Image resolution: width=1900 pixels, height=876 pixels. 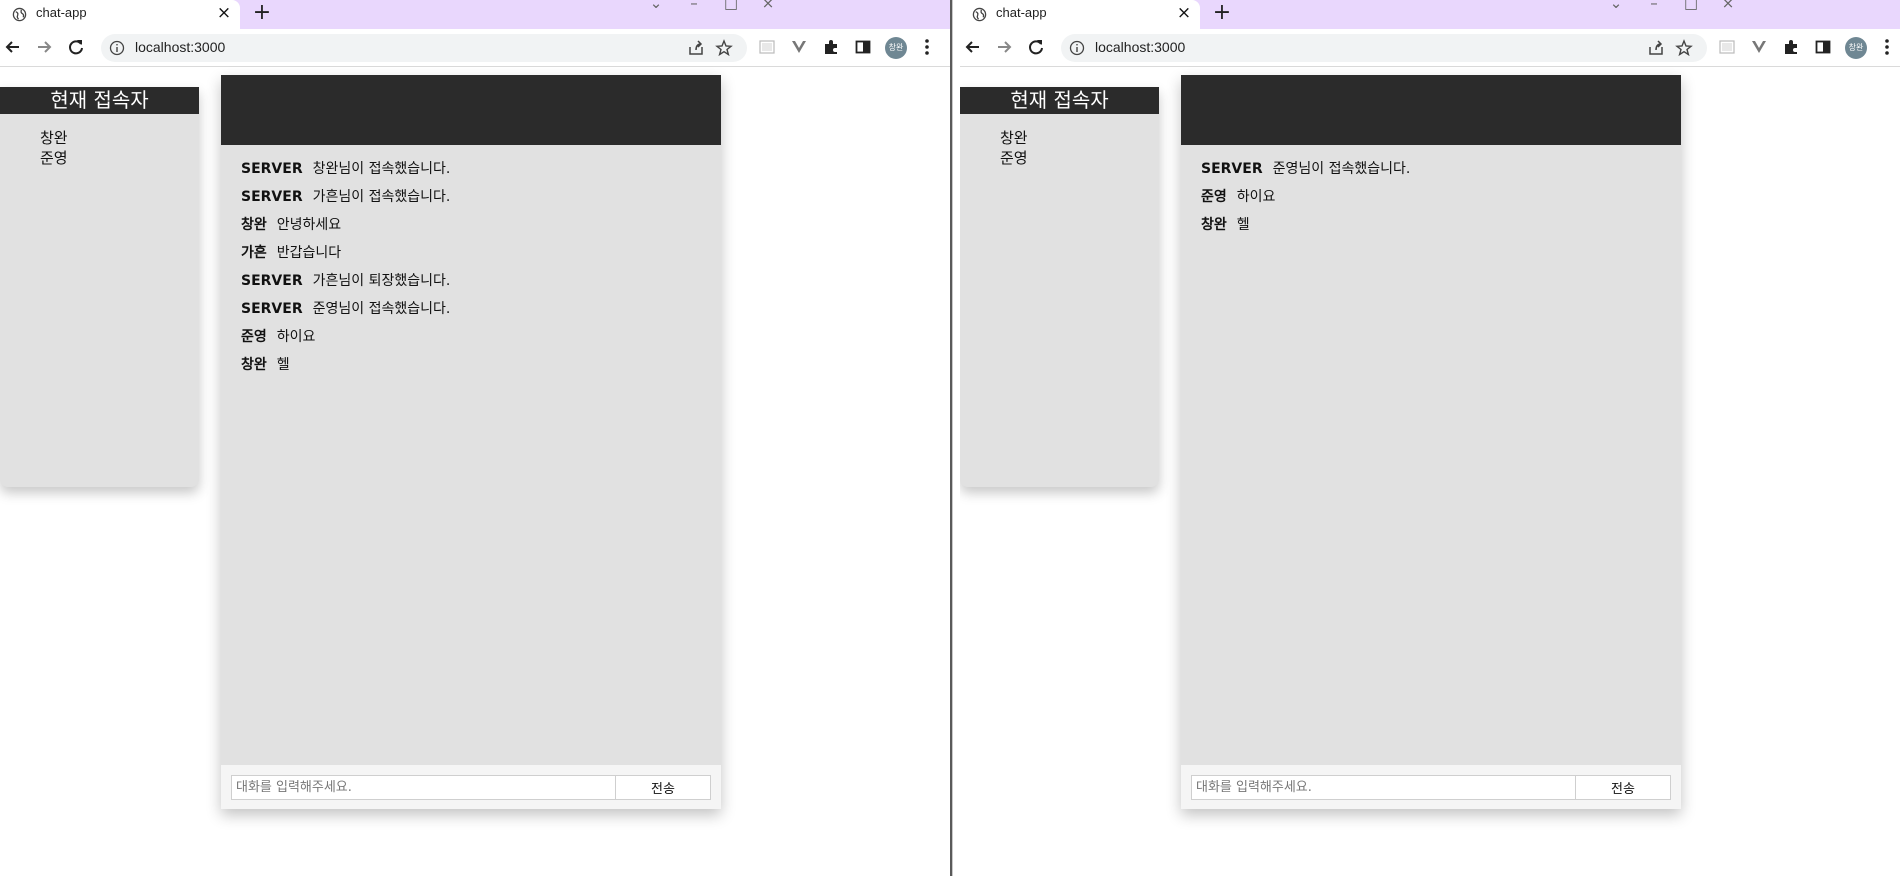 What do you see at coordinates (481, 169) in the screenshot?
I see `message-item: SERVER 창완님이 접속했습니다.` at bounding box center [481, 169].